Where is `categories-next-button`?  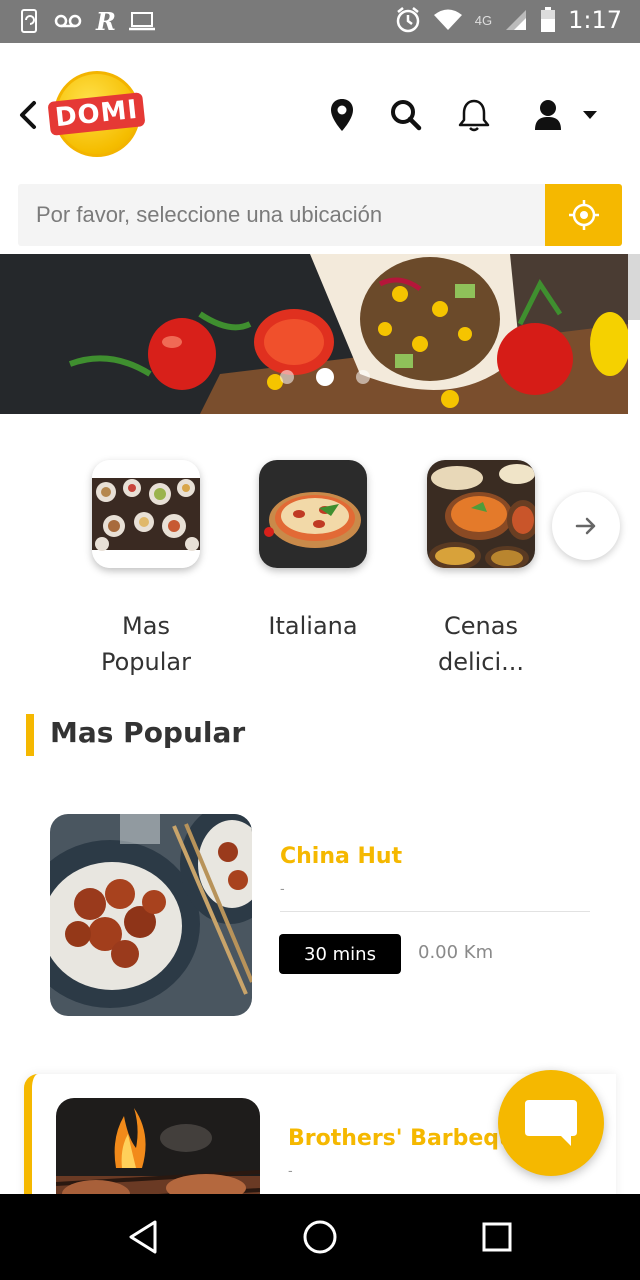
categories-next-button is located at coordinates (586, 526).